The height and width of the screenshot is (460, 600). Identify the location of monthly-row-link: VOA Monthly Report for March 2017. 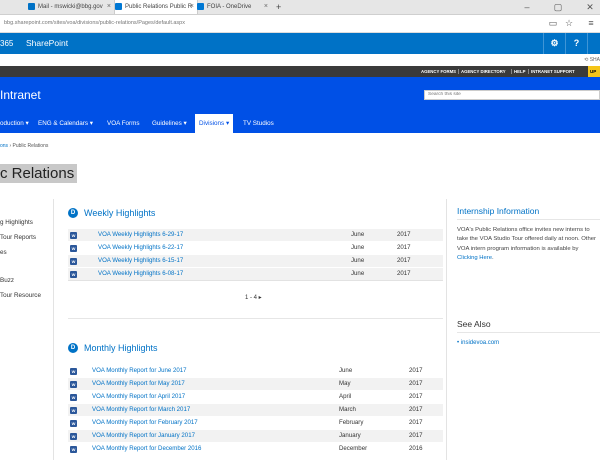
(141, 409).